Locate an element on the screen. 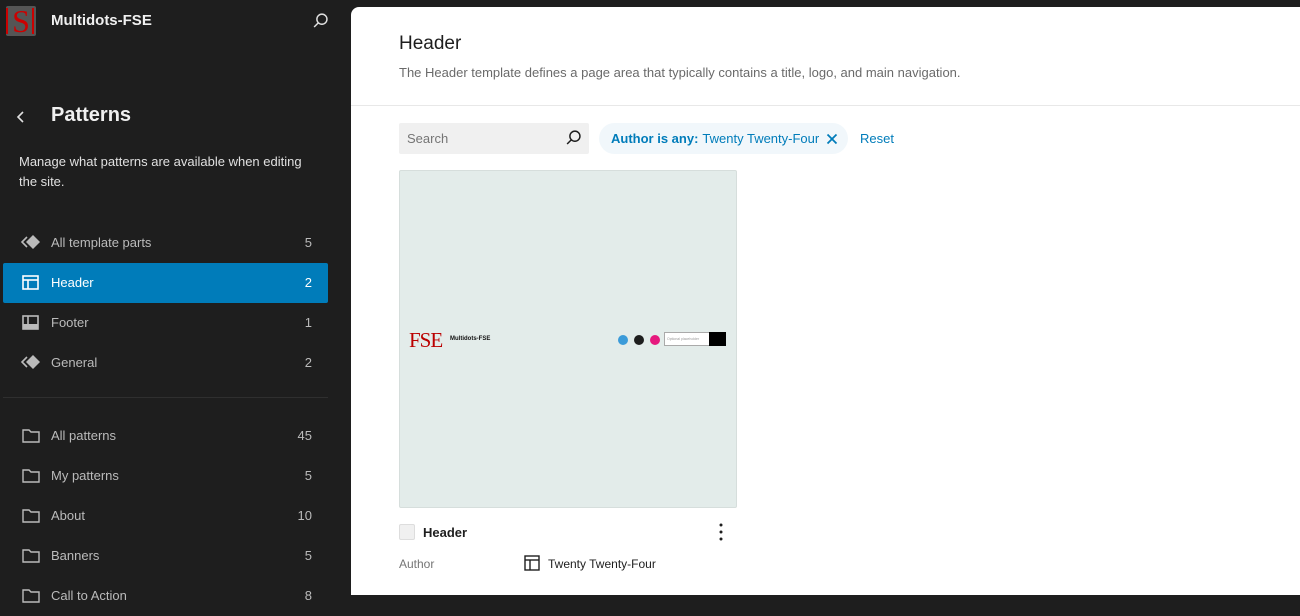 This screenshot has height=616, width=1300. sidebar-item-call-to-action: Call to Action 8 is located at coordinates (165, 596).